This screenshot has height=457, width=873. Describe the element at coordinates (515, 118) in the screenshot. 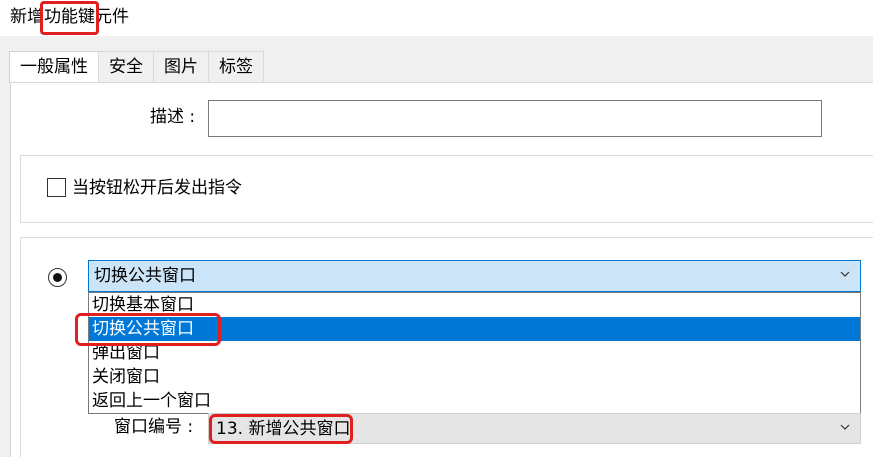

I see `description-input` at that location.